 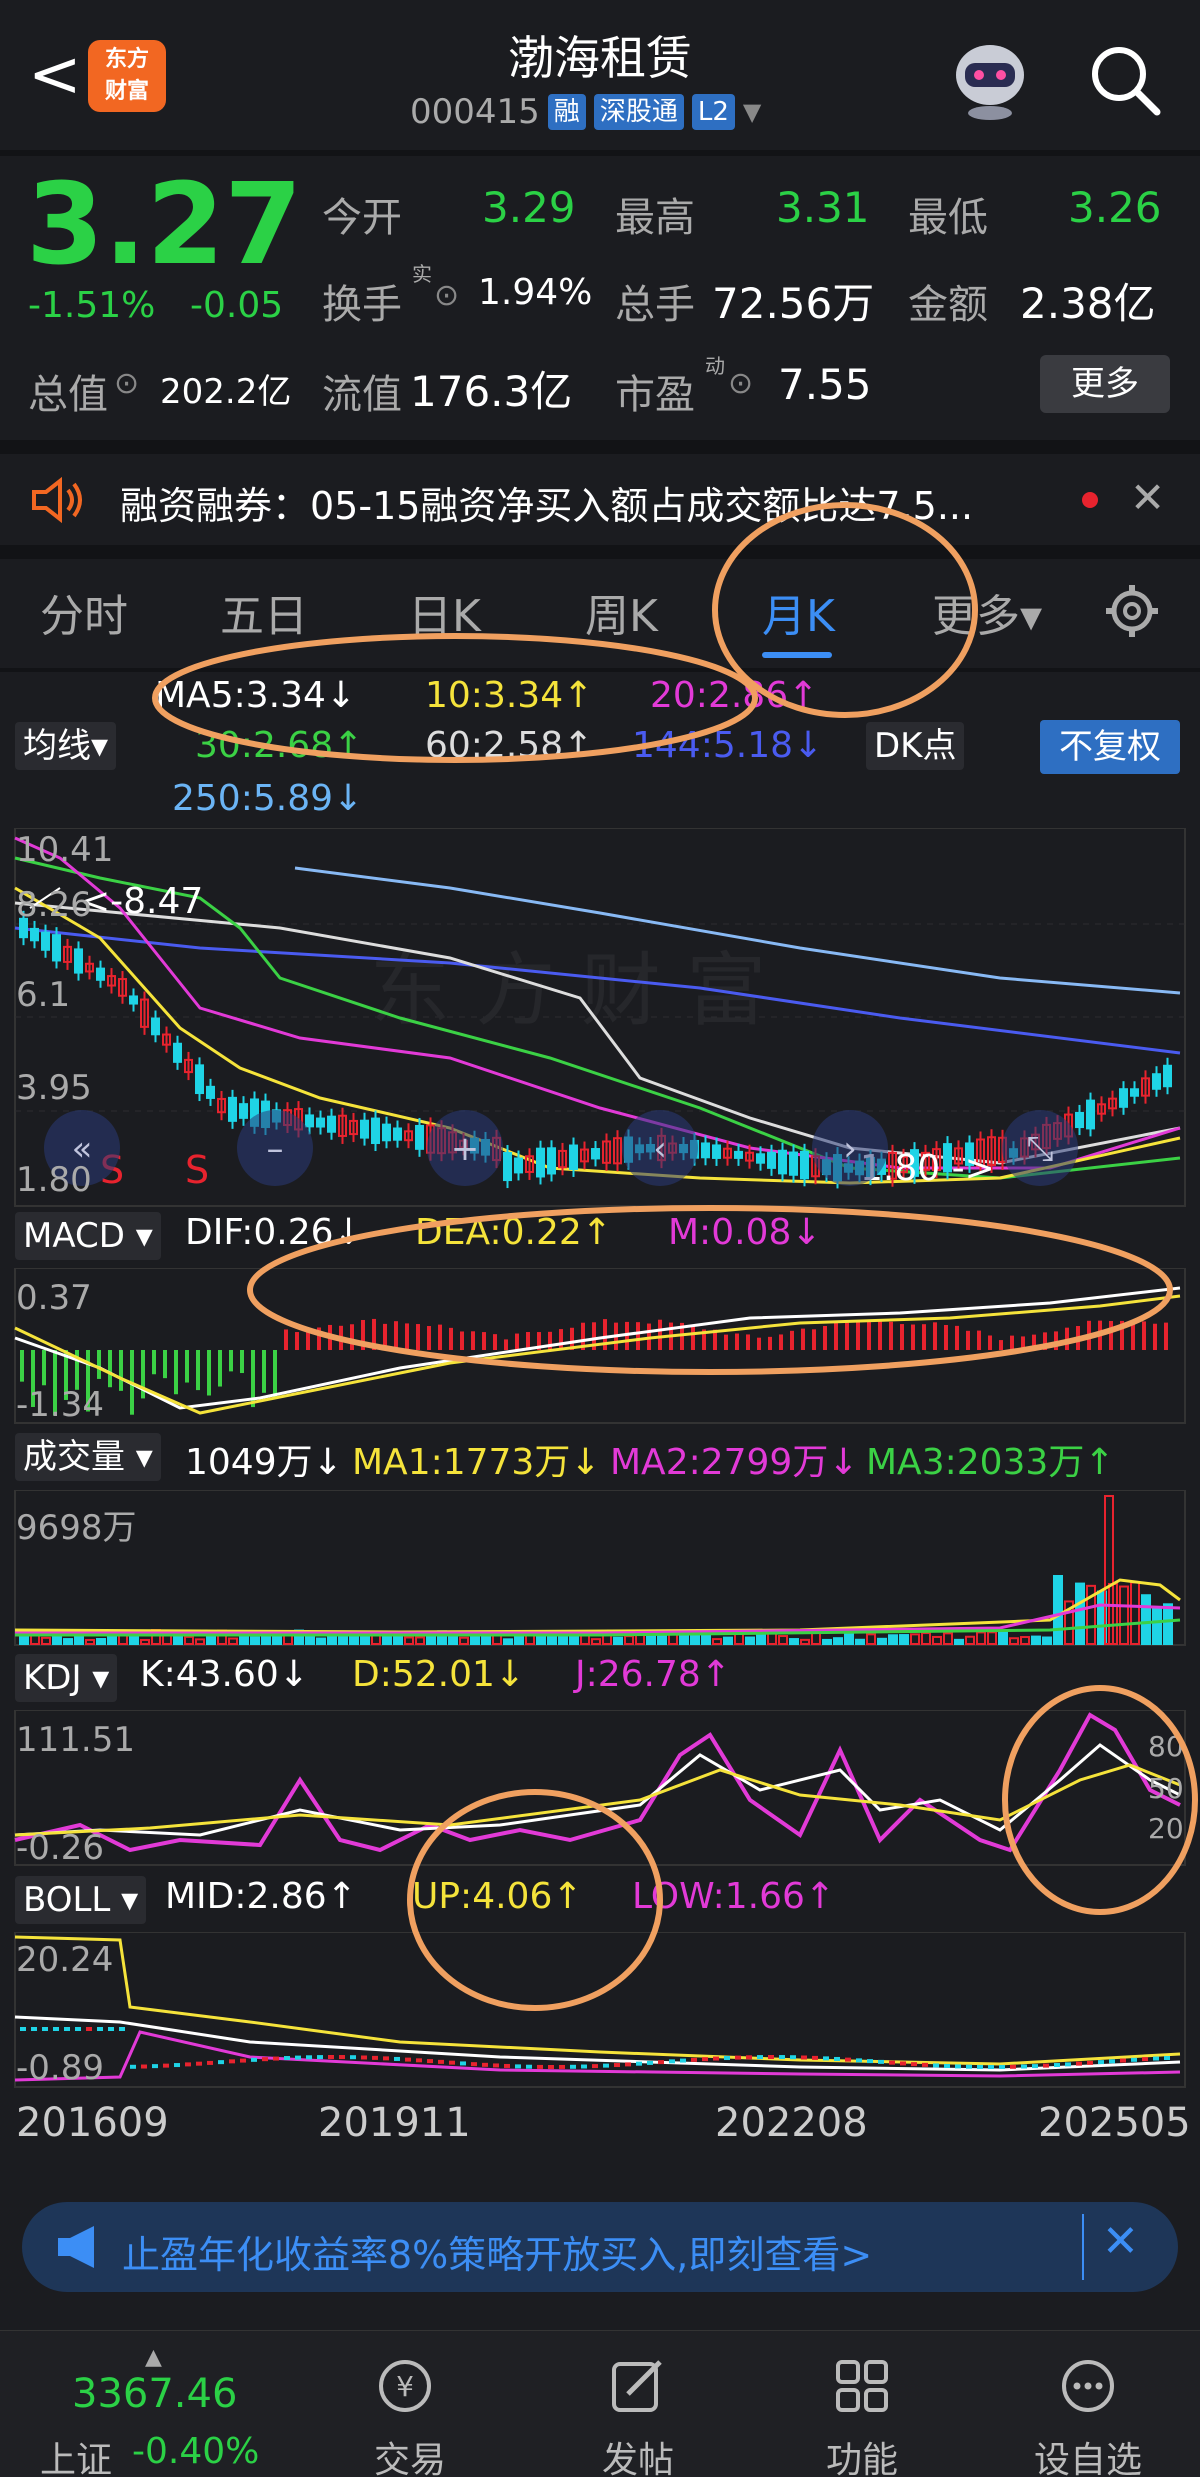 What do you see at coordinates (990, 77) in the screenshot?
I see `robot-assistant-icon` at bounding box center [990, 77].